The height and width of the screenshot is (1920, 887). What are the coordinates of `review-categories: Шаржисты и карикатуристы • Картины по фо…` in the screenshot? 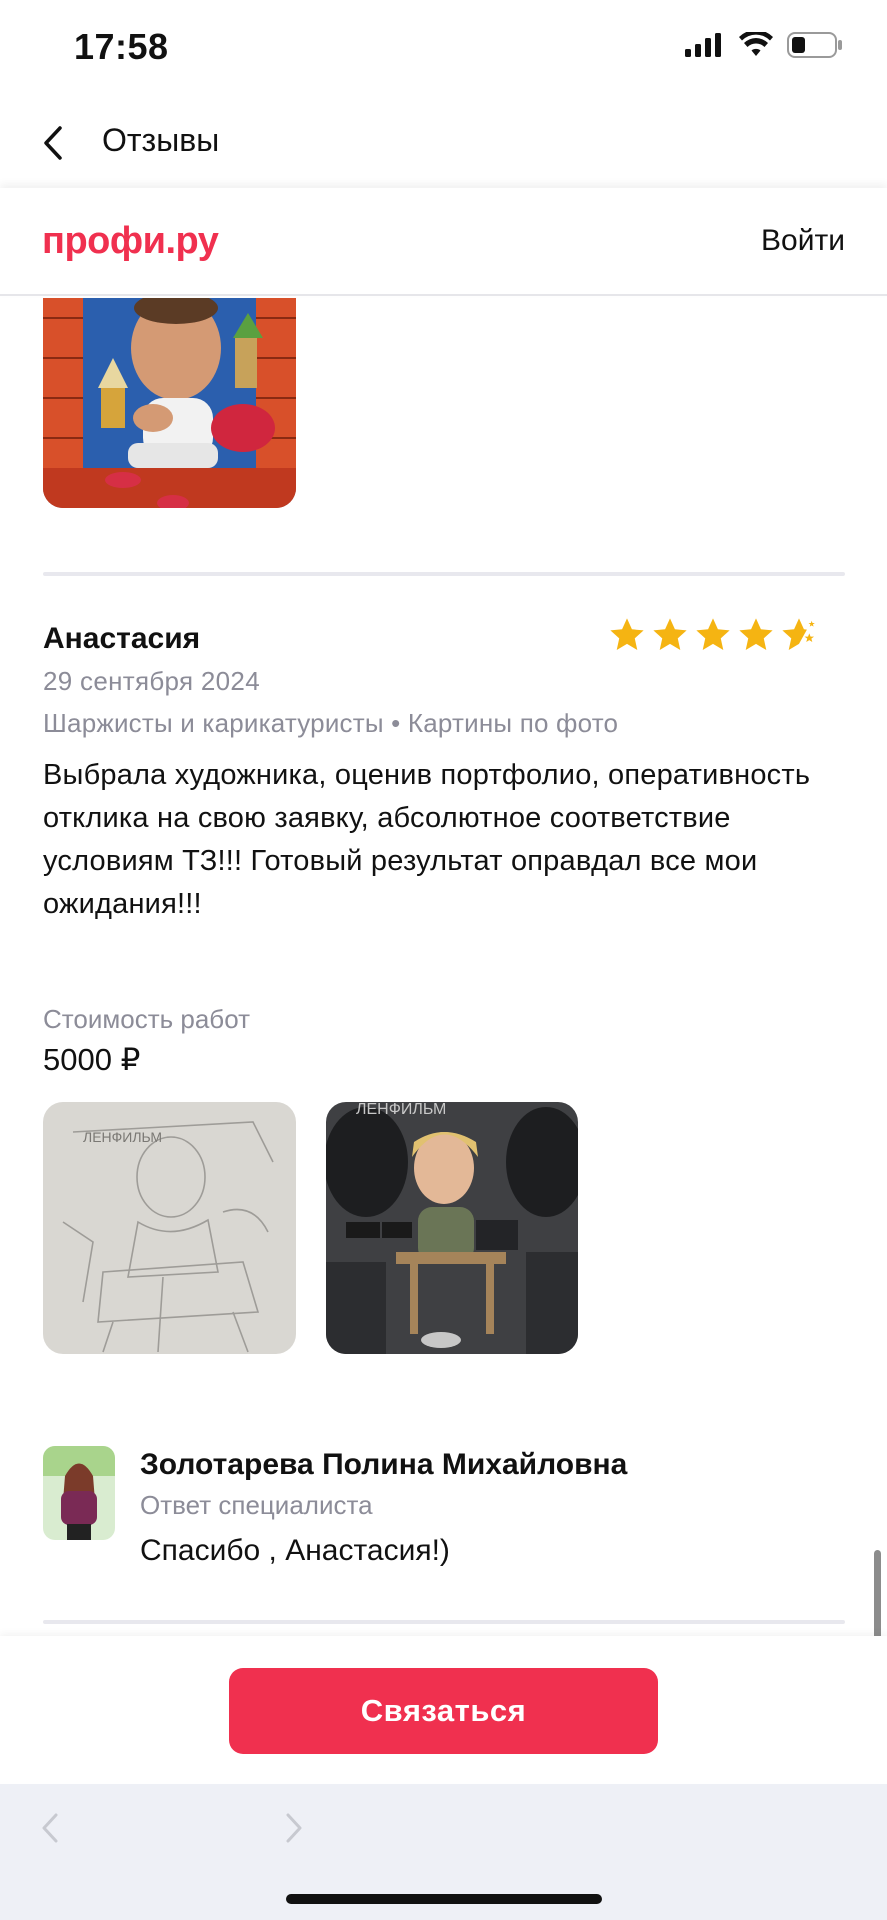 It's located at (331, 723).